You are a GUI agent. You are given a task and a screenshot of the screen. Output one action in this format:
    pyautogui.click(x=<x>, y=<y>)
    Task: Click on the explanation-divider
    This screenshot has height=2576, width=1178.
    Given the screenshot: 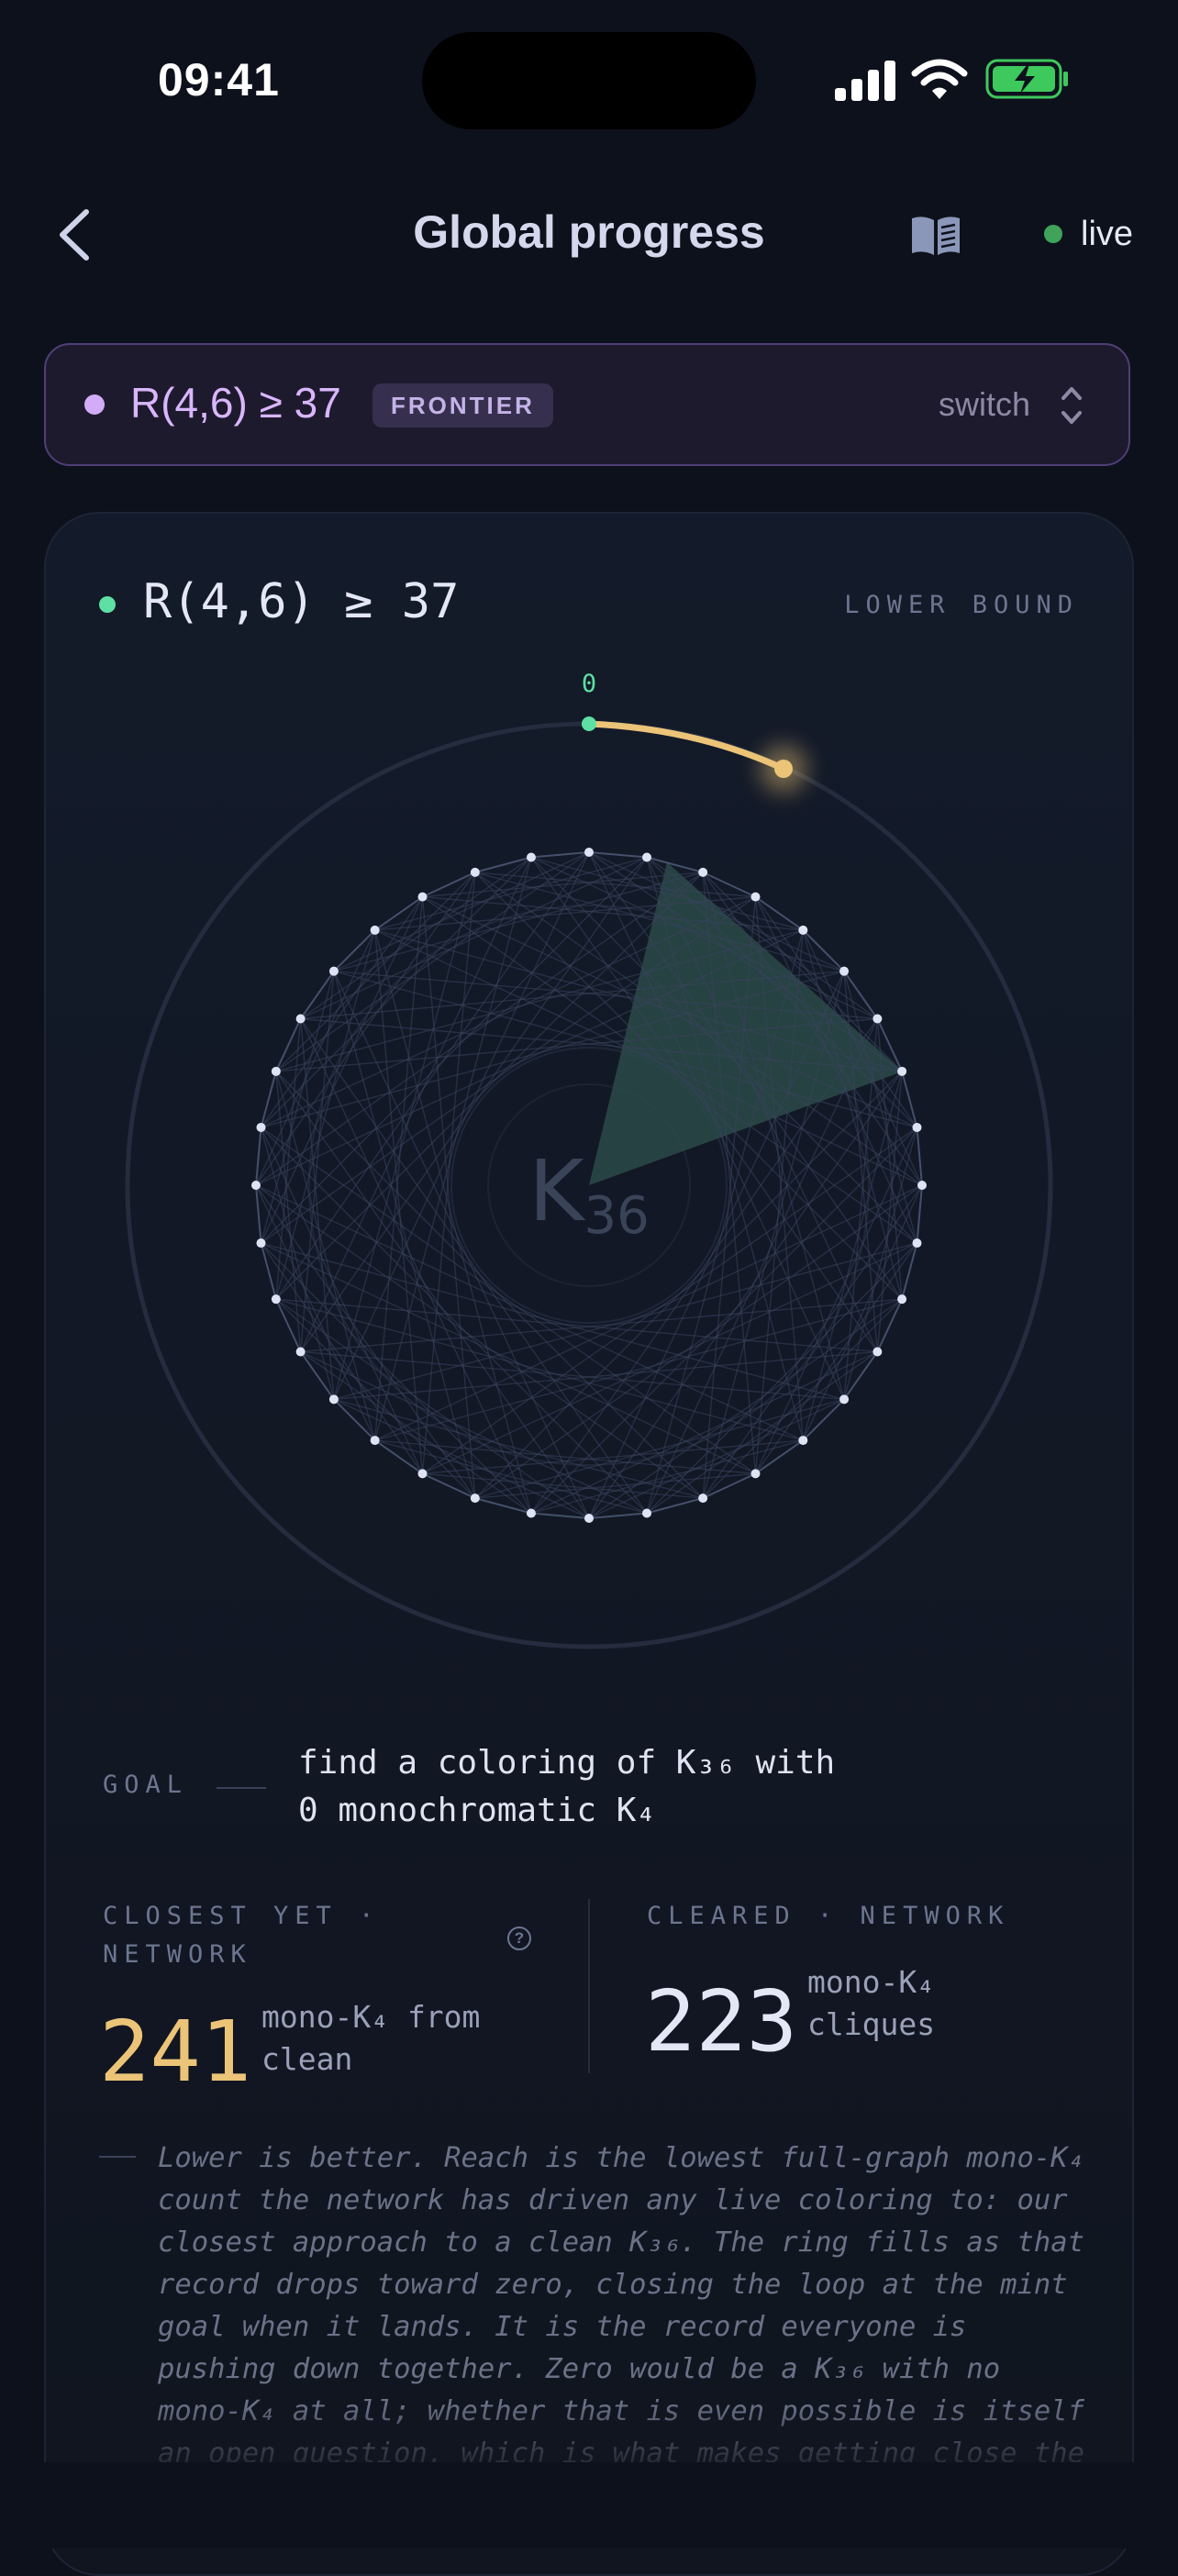 What is the action you would take?
    pyautogui.click(x=118, y=2157)
    